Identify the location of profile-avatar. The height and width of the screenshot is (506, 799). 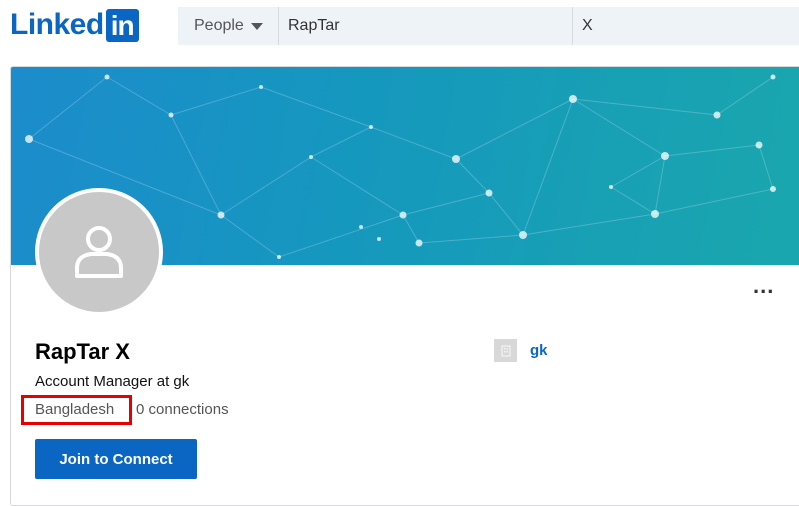
(99, 252).